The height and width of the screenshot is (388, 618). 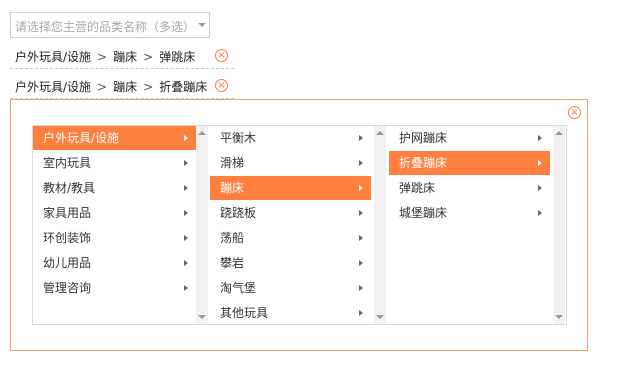 What do you see at coordinates (202, 225) in the screenshot?
I see `level1-scrollbar` at bounding box center [202, 225].